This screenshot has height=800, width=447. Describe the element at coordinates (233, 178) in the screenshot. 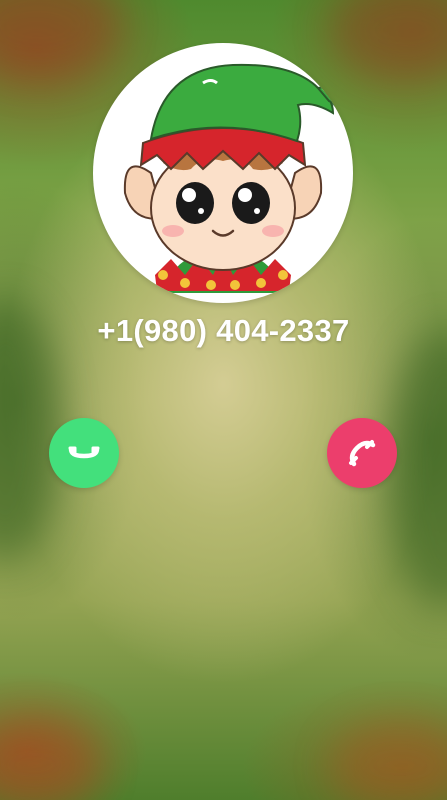

I see `elf-character-avatar` at that location.